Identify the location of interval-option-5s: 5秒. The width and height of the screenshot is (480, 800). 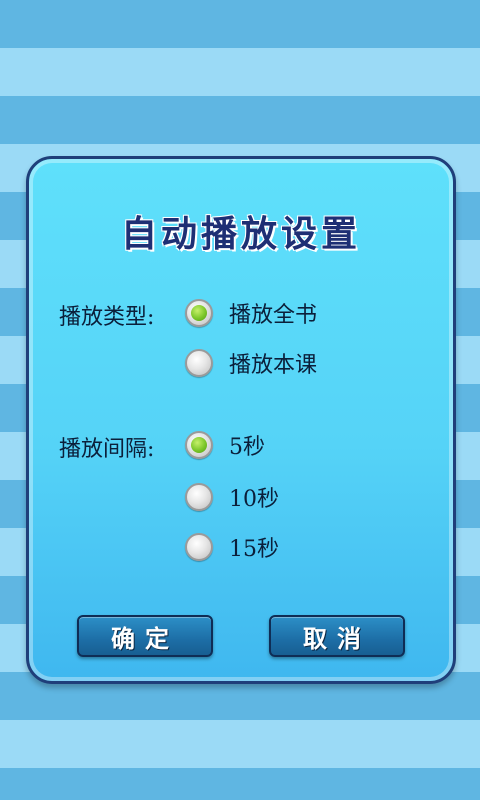
(225, 445).